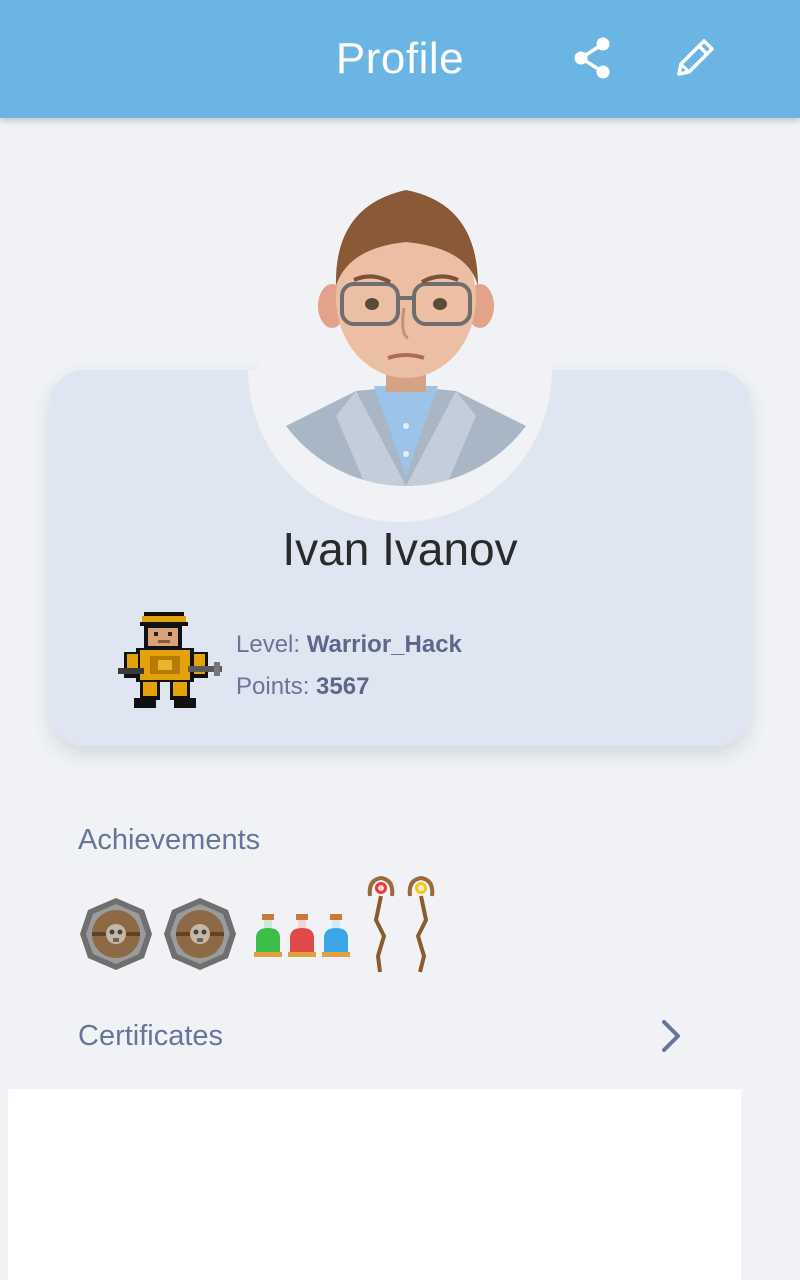 The width and height of the screenshot is (800, 1280). I want to click on level-label: Level:, so click(271, 644).